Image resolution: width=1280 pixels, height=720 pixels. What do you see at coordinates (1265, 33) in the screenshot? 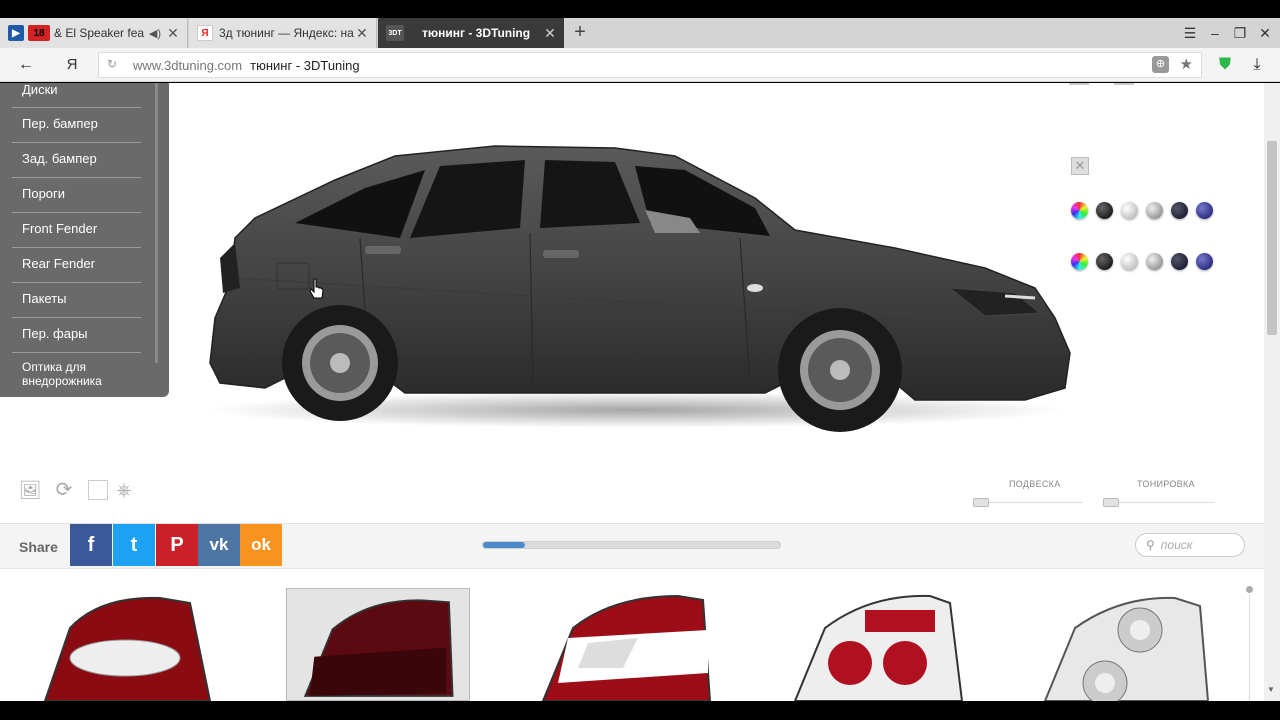
I see `close-window-icon: ✕` at bounding box center [1265, 33].